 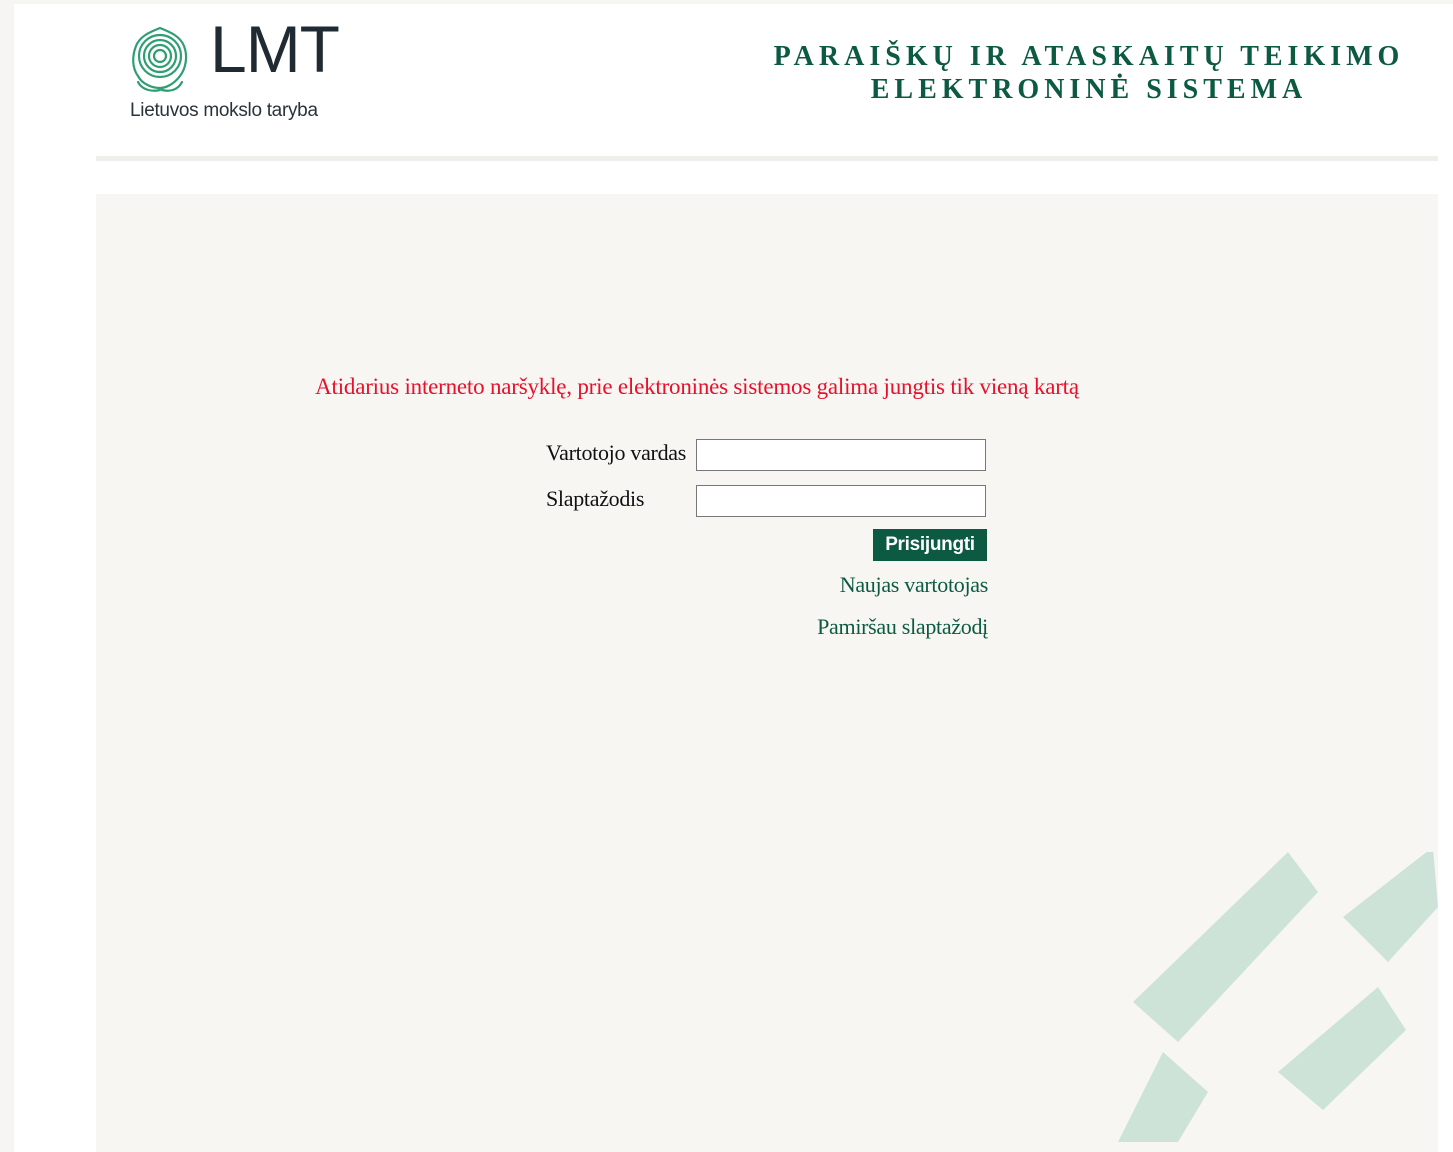 What do you see at coordinates (1089, 56) in the screenshot?
I see `system-title-line-1: PARAIŠKŲ IR ATASKAITŲ TEIKIMO` at bounding box center [1089, 56].